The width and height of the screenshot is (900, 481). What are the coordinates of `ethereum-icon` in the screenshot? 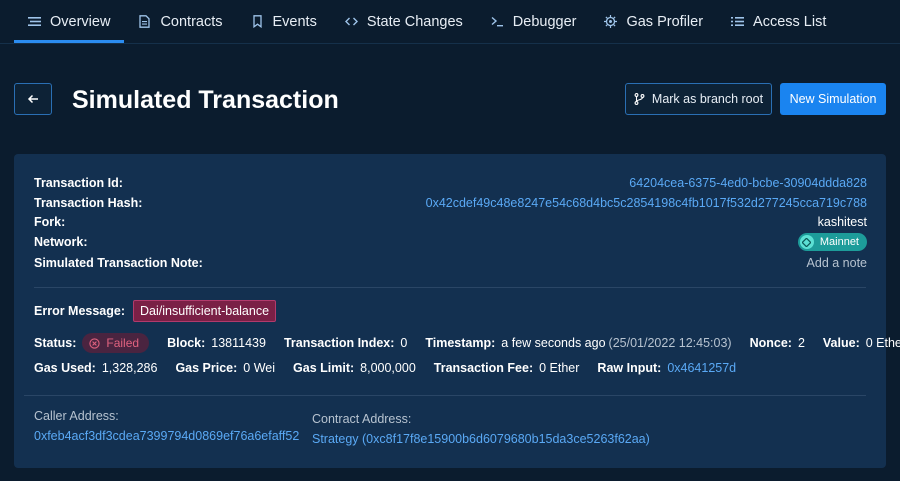 It's located at (806, 242).